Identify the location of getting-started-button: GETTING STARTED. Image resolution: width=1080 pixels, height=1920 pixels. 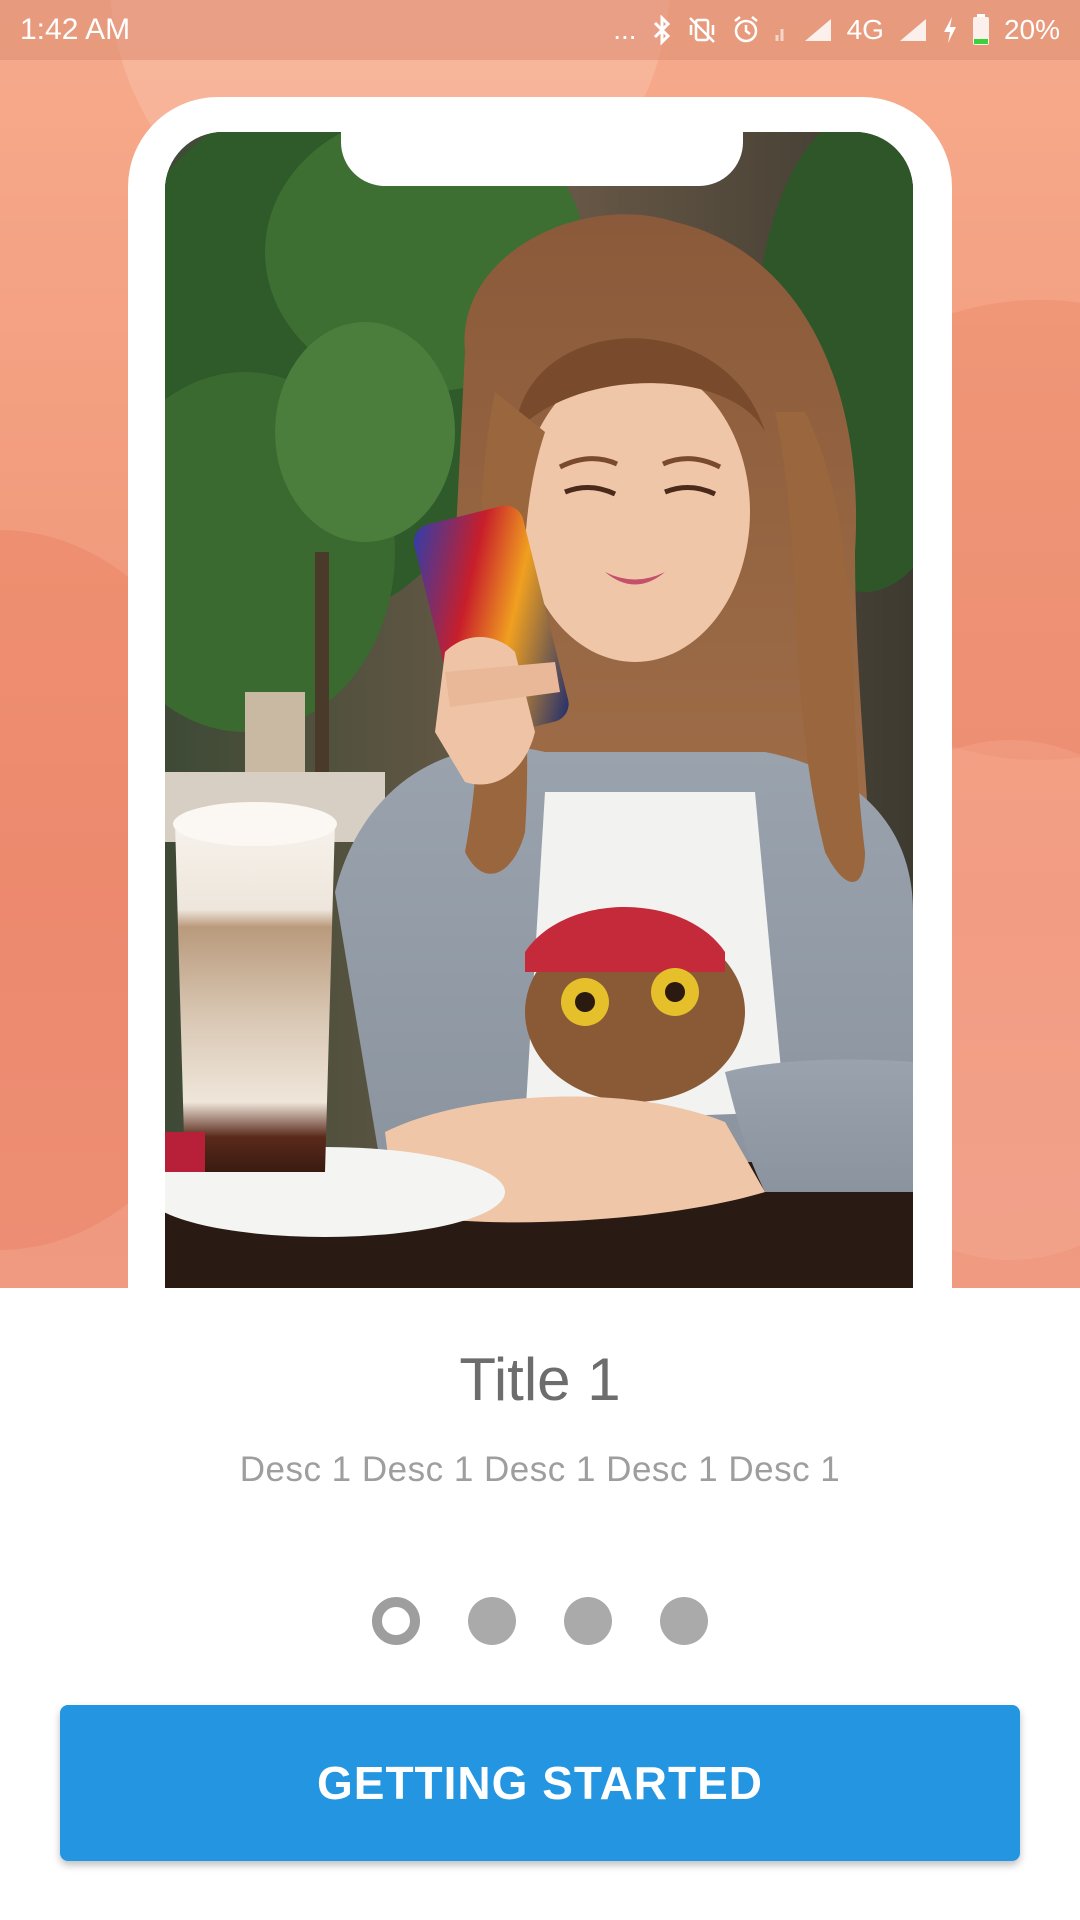
(540, 1783).